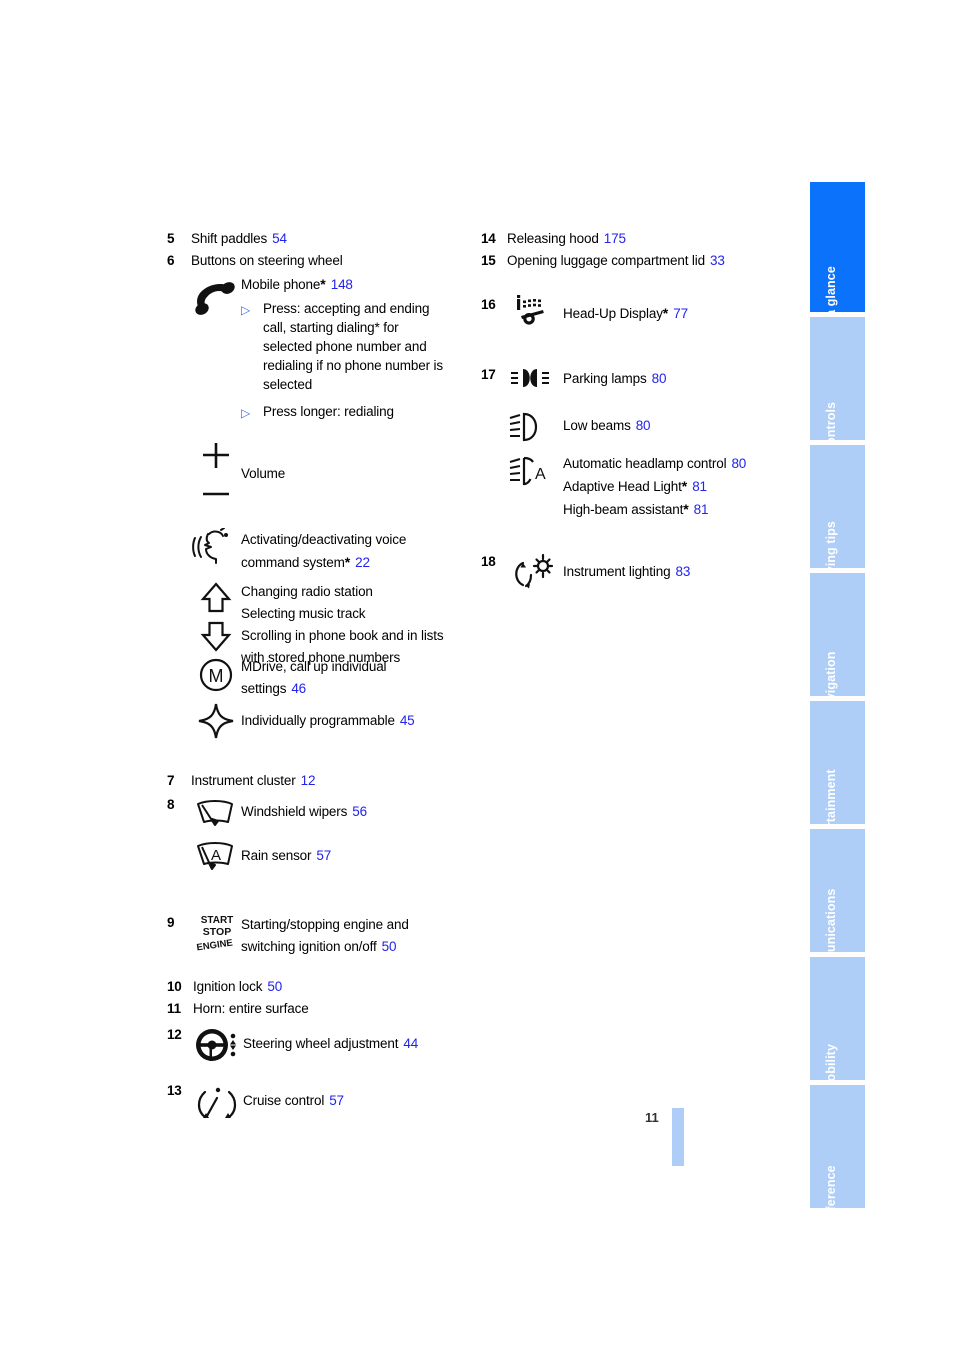  I want to click on sidebar-tab-reference: Reference, so click(837, 1146).